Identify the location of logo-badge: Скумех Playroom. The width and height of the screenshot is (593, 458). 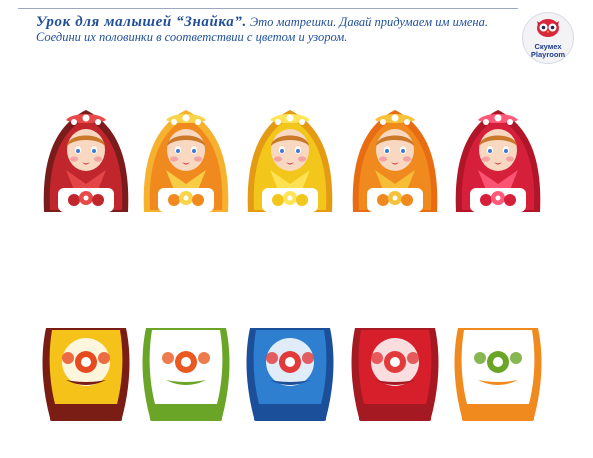
(548, 38).